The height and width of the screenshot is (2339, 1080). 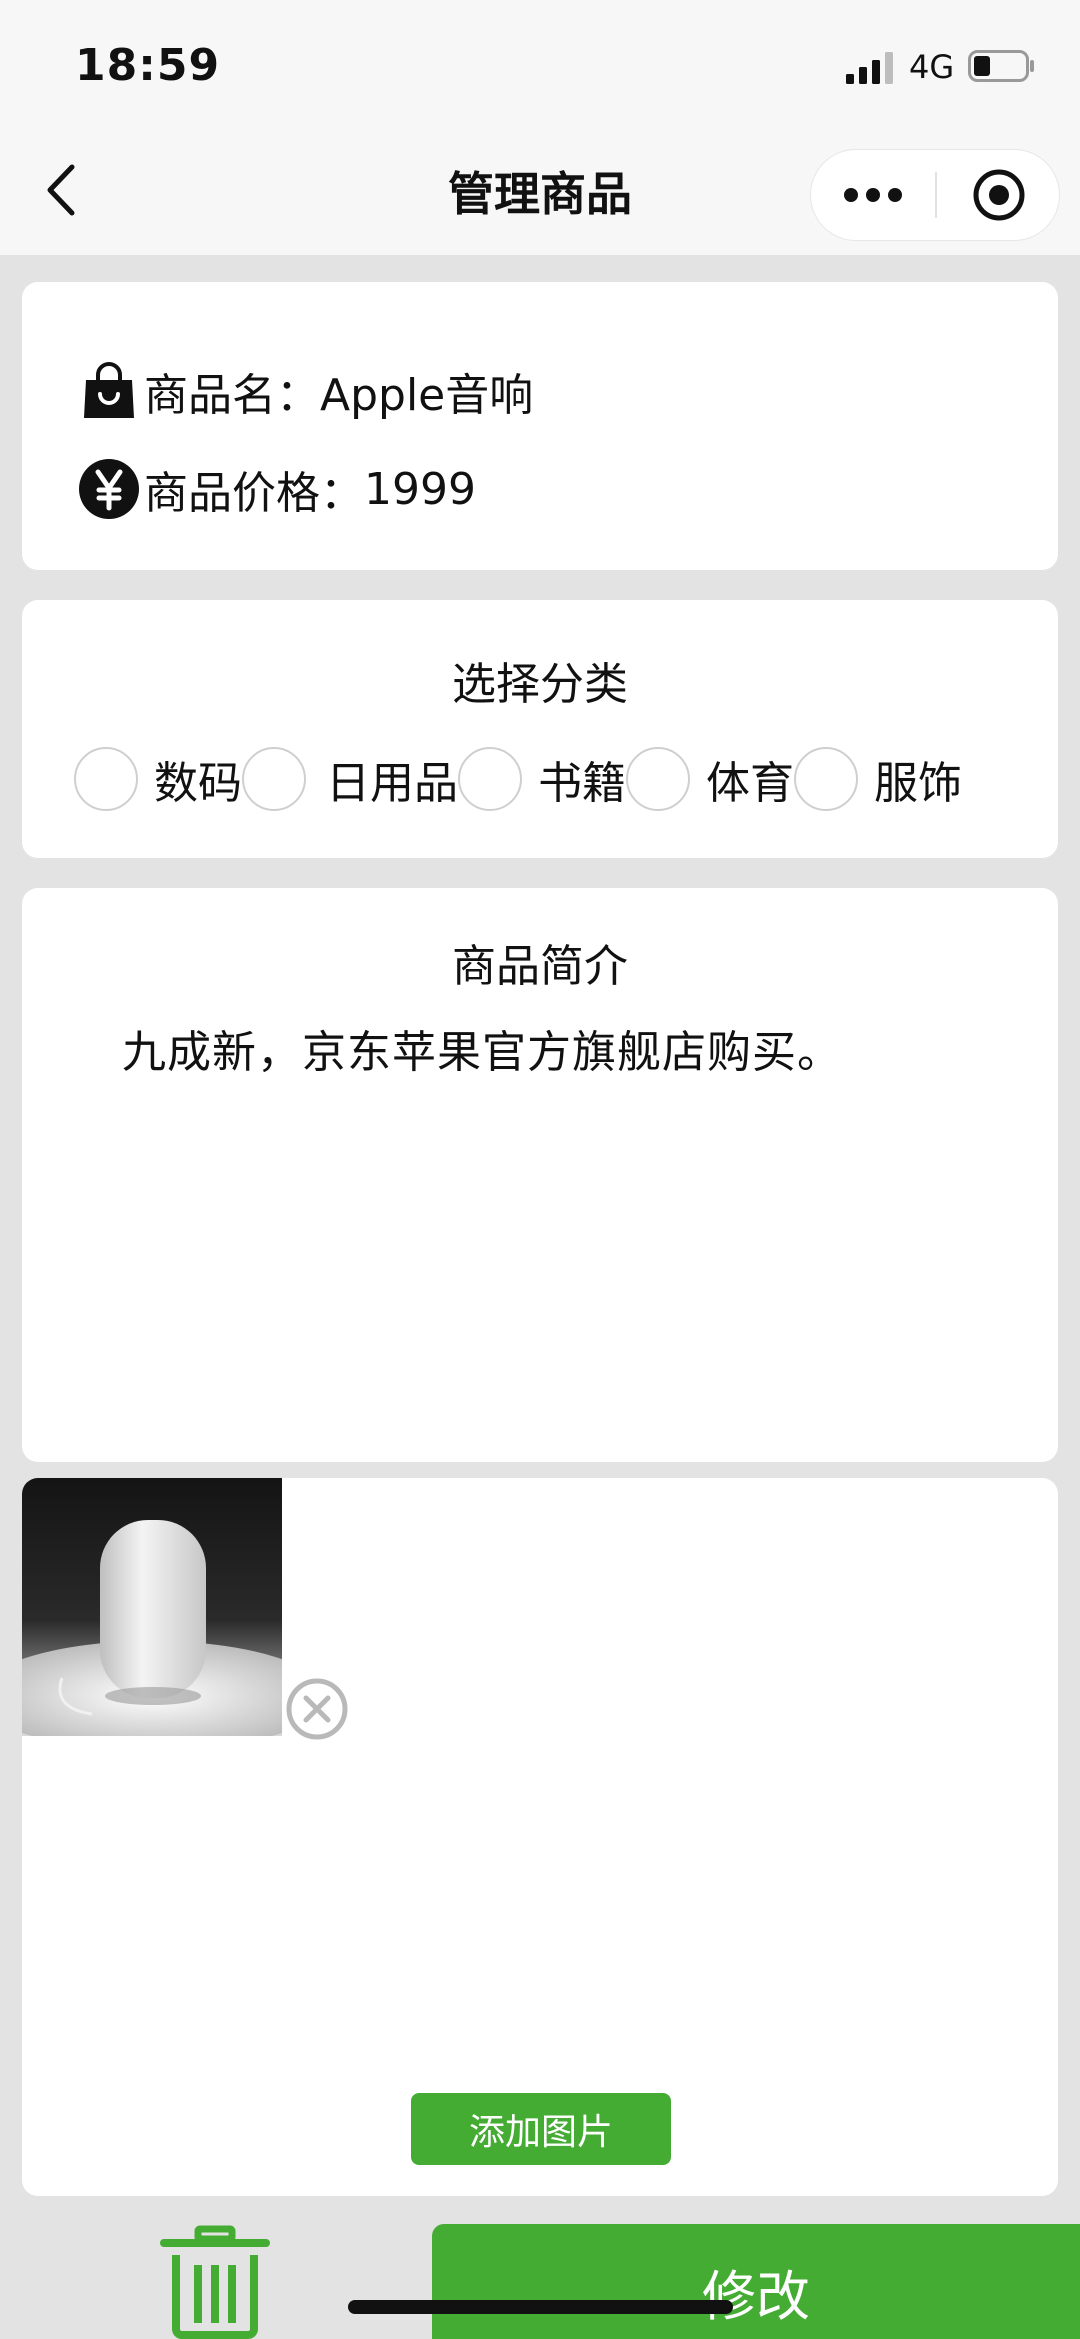 What do you see at coordinates (254, 493) in the screenshot?
I see `product-price-label: 商品价格：` at bounding box center [254, 493].